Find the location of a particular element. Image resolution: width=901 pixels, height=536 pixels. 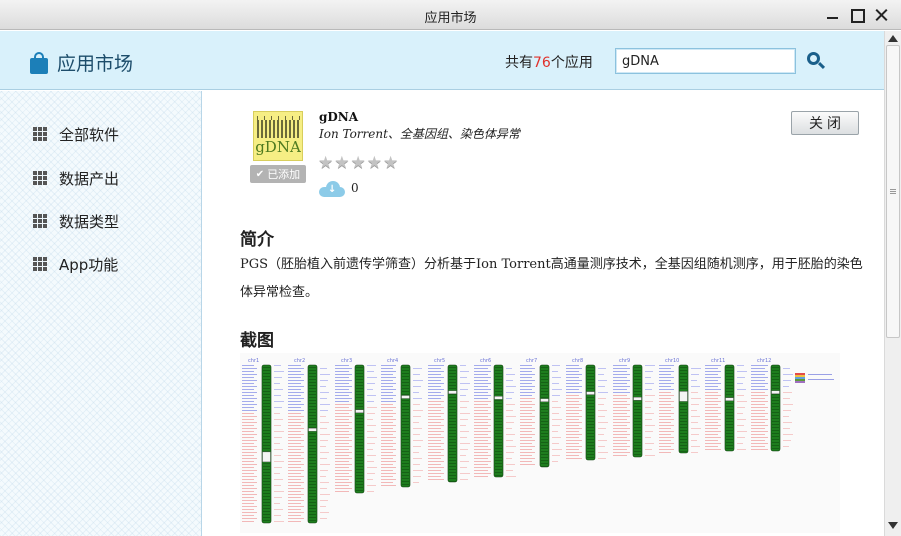

app-icon-label: gDNA is located at coordinates (278, 147).